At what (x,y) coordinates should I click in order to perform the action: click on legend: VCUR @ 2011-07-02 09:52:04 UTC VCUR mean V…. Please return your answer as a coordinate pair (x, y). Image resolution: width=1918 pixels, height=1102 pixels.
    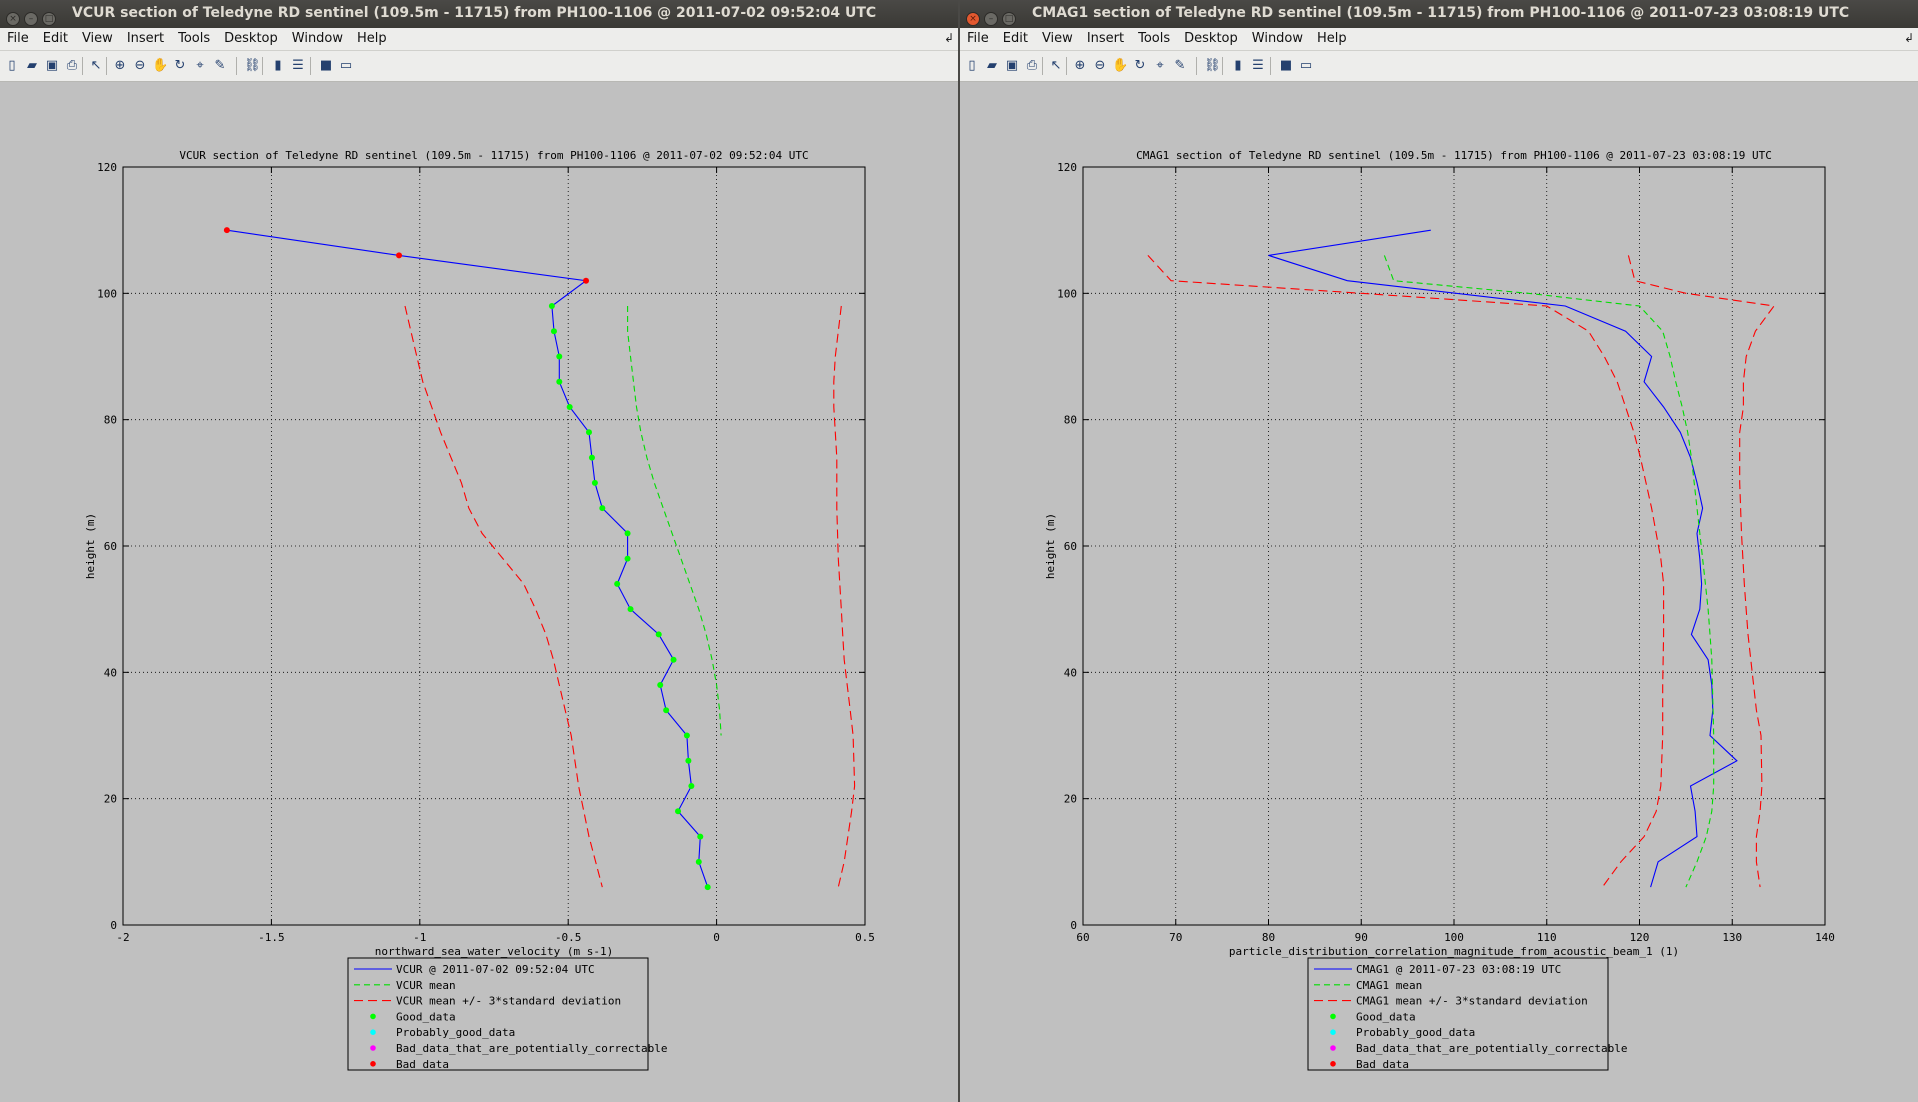
    Looking at the image, I should click on (507, 1014).